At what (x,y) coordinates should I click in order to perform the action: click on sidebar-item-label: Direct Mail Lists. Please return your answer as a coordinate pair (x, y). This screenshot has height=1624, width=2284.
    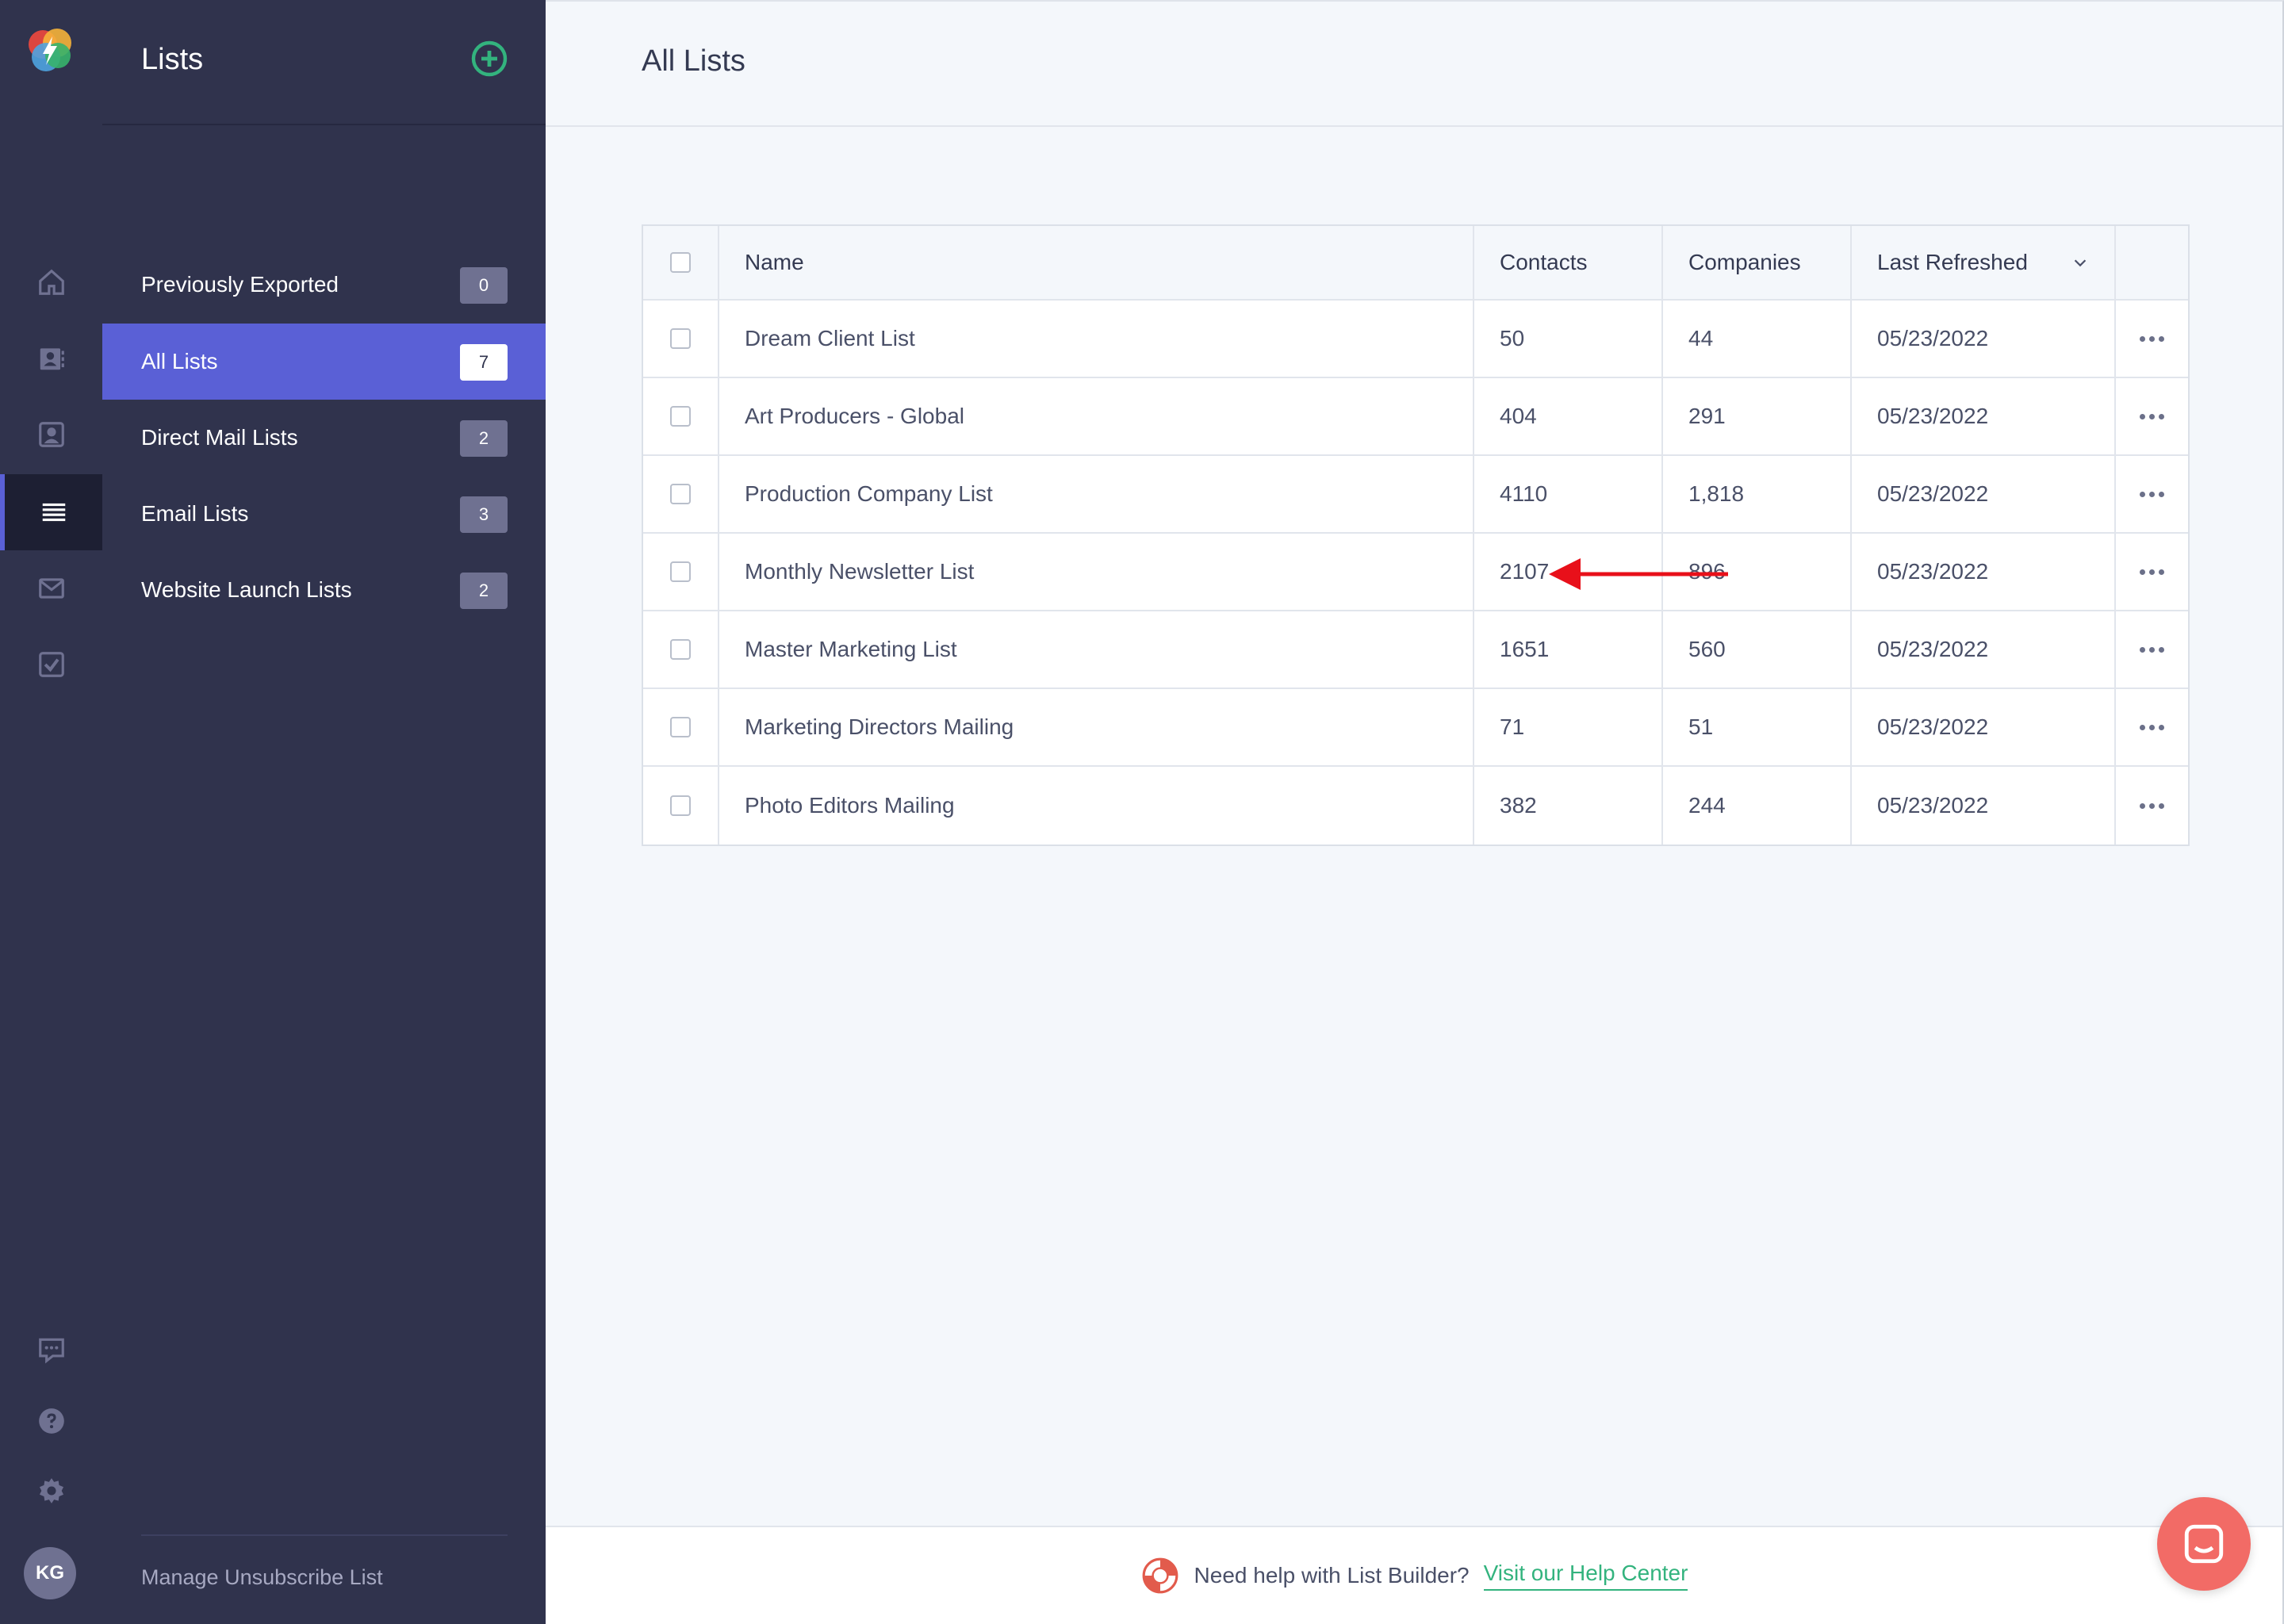
    Looking at the image, I should click on (219, 438).